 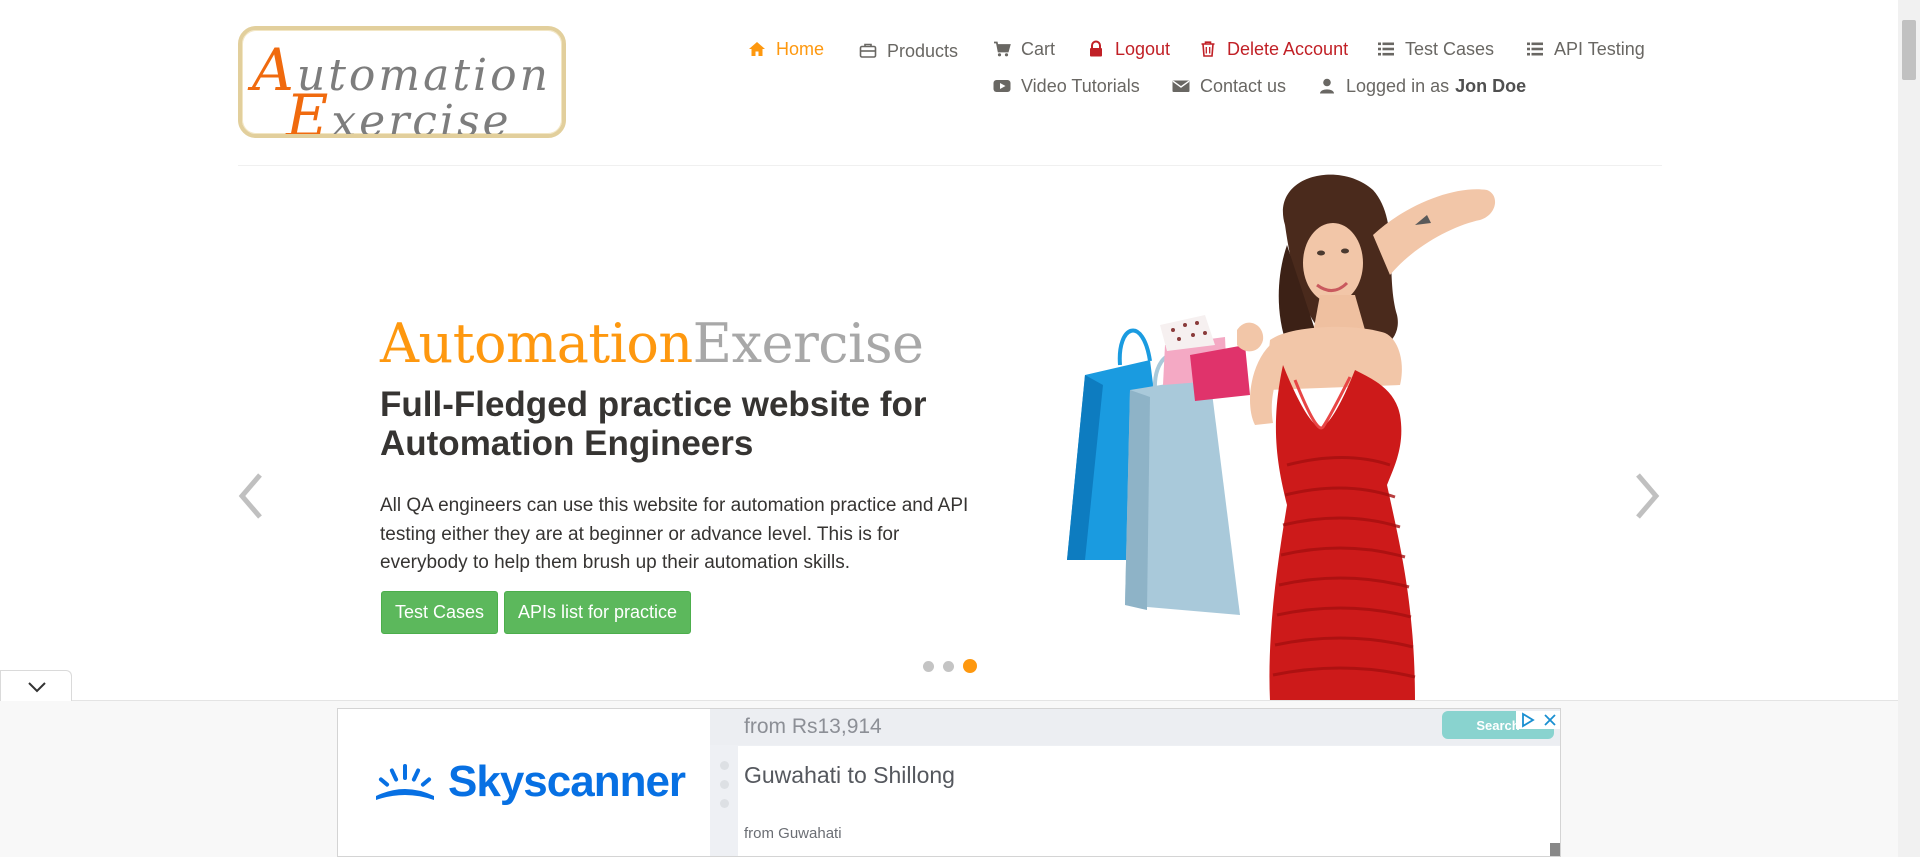 What do you see at coordinates (1555, 849) in the screenshot?
I see `ad-corner-marker` at bounding box center [1555, 849].